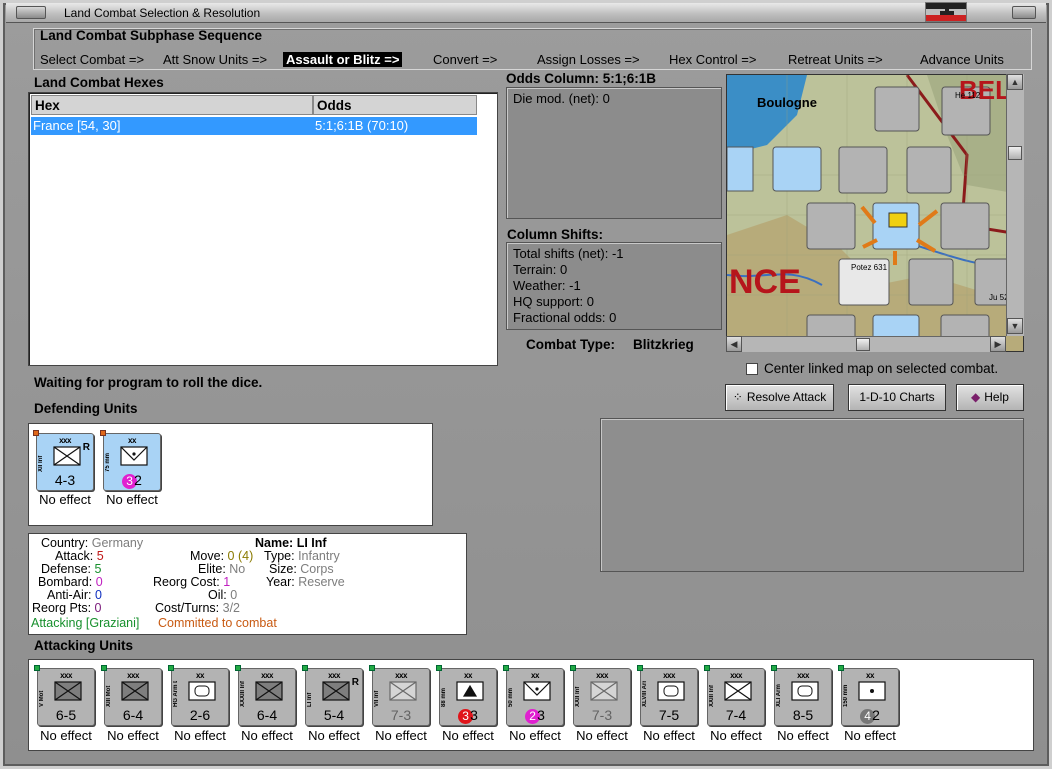 This screenshot has height=769, width=1052. I want to click on unit-counter: xxx XLI Arm 8-5, so click(801, 695).